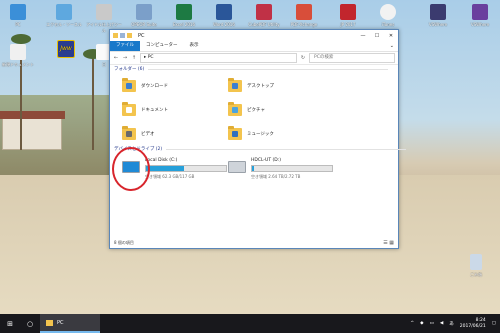  What do you see at coordinates (184, 12) in the screenshot?
I see `excel-icon` at bounding box center [184, 12].